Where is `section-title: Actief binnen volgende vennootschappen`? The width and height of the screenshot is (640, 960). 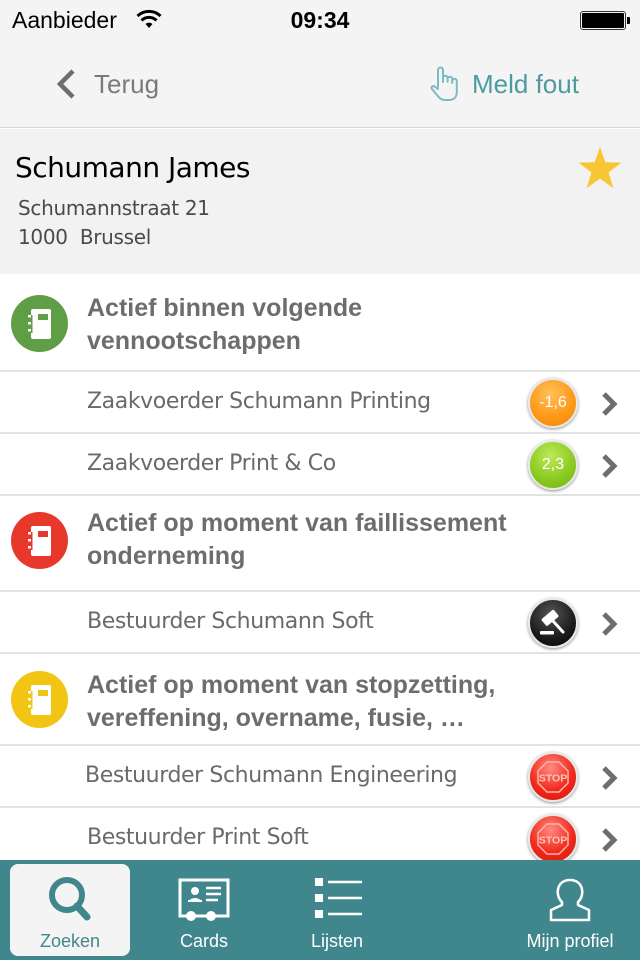 section-title: Actief binnen volgende vennootschappen is located at coordinates (225, 324).